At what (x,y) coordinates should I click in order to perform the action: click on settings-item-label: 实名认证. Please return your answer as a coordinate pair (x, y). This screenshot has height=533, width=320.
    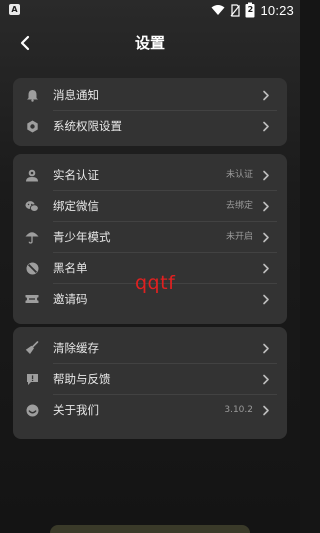
    Looking at the image, I should click on (76, 175).